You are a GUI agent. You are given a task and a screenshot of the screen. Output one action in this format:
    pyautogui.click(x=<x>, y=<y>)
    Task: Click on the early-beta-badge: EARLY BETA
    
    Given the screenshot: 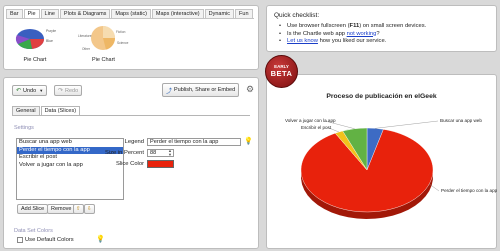 What is the action you would take?
    pyautogui.click(x=281, y=71)
    